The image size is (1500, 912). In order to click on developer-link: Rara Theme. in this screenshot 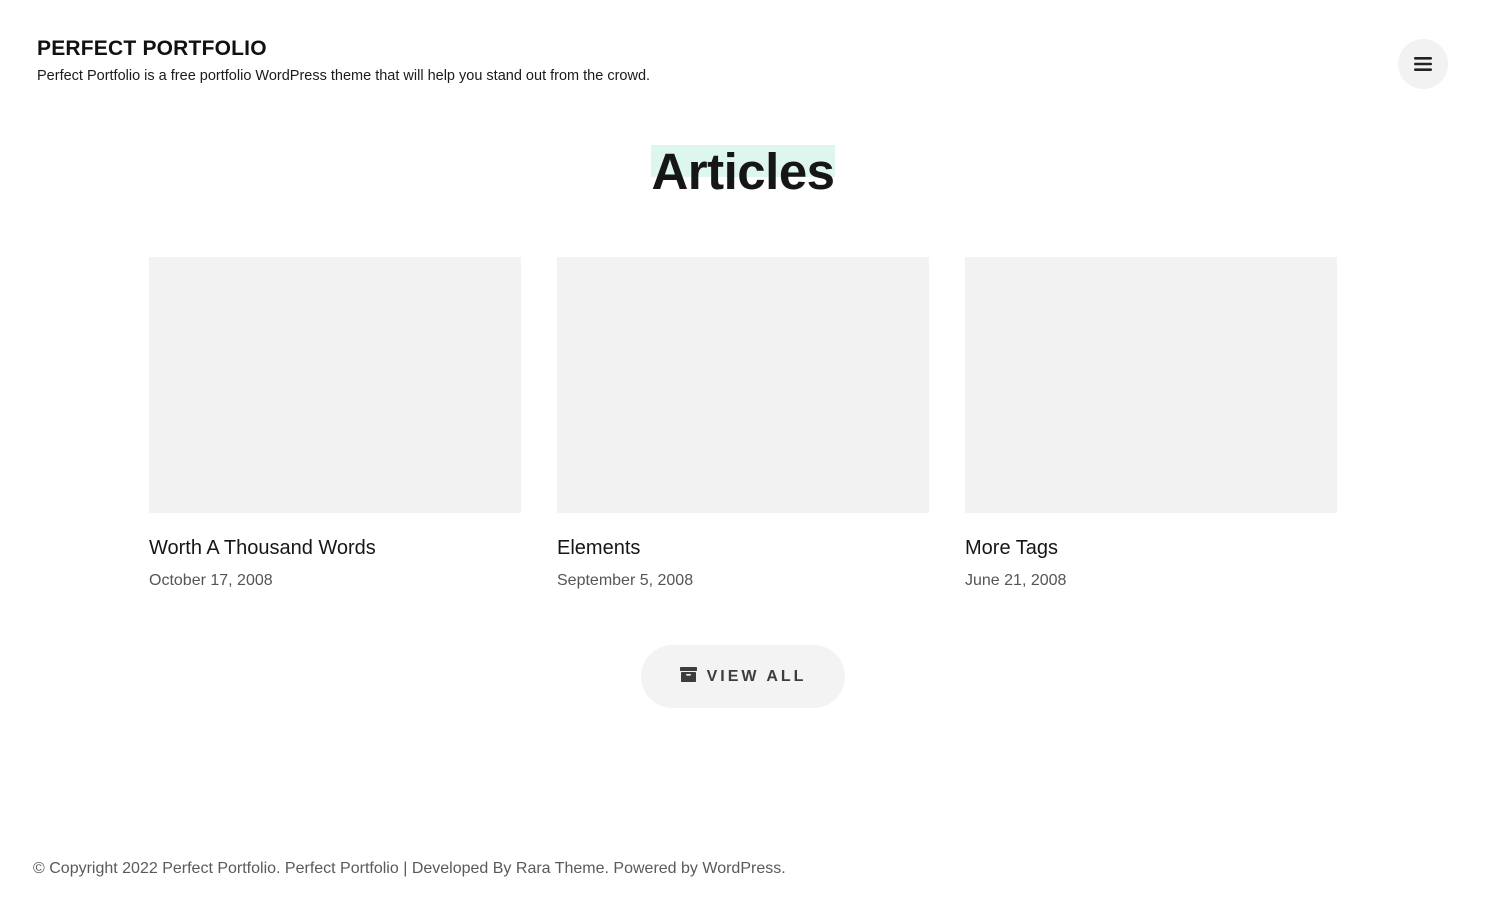, I will do `click(562, 868)`.